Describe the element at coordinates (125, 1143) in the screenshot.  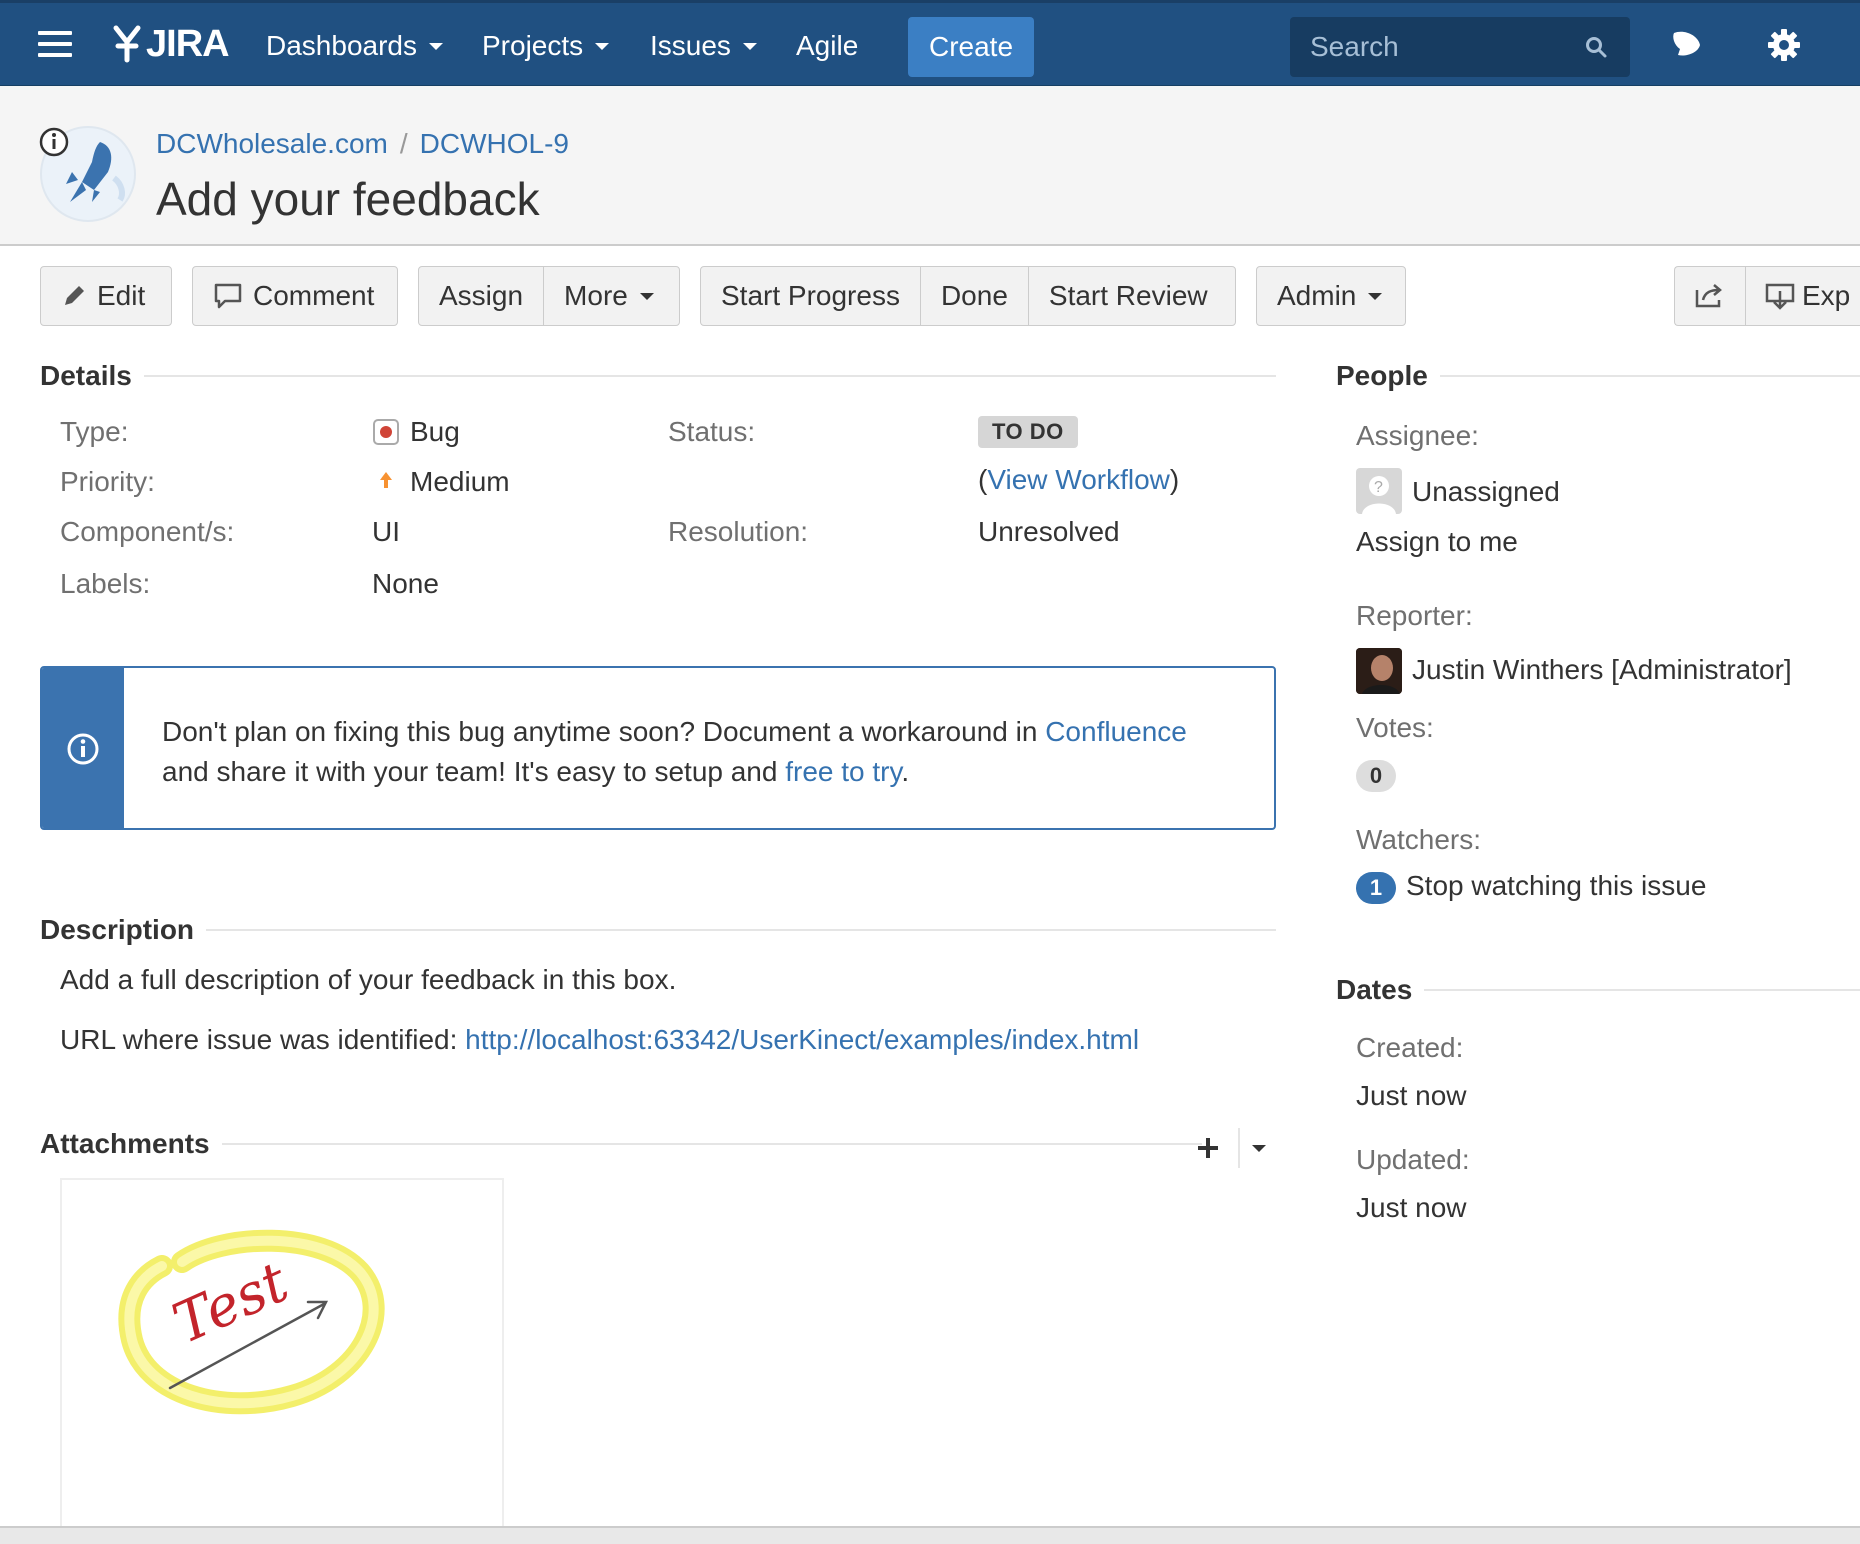
I see `attachments-title: Attachments` at that location.